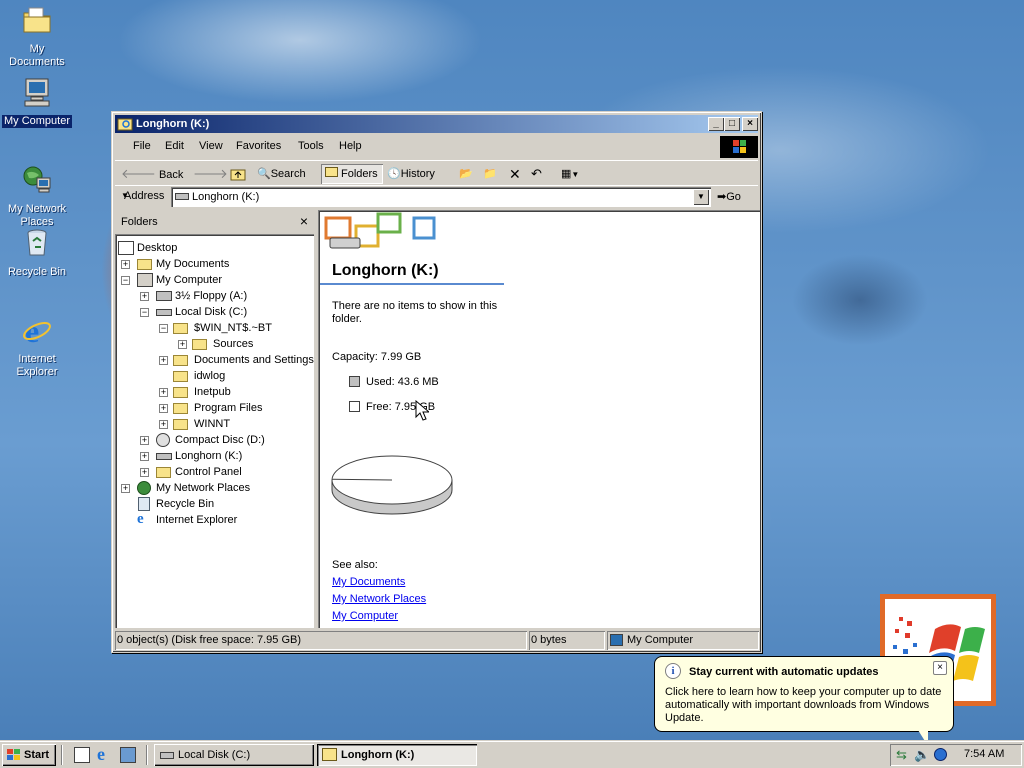  Describe the element at coordinates (901, 755) in the screenshot. I see `network-connection-icon: ⇆` at that location.